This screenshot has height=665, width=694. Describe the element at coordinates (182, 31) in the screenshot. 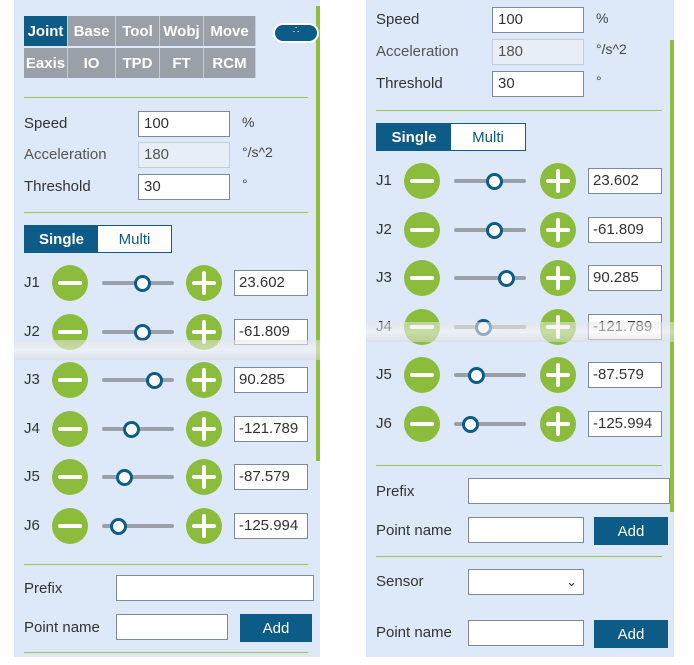

I see `tab-wobj: Wobj` at that location.